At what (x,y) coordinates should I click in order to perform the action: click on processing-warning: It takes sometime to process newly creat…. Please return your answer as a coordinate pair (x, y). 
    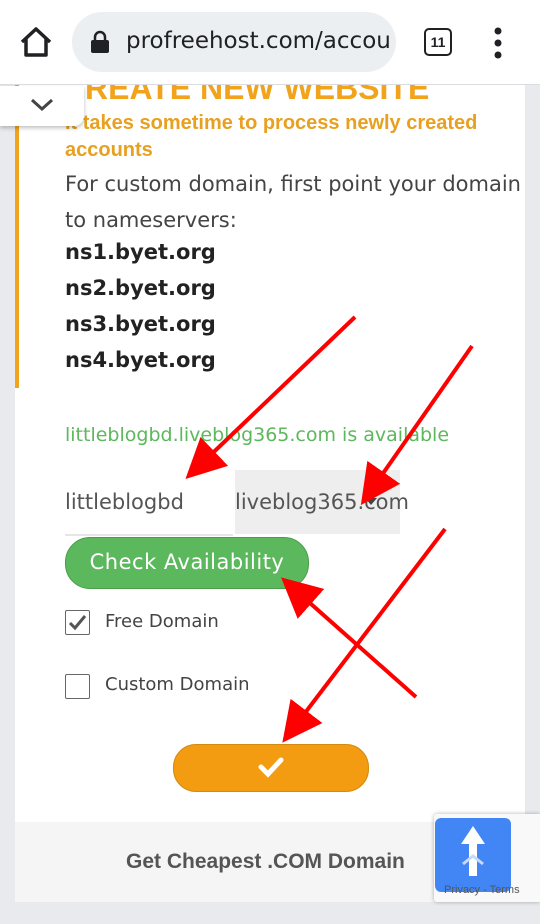
    Looking at the image, I should click on (271, 136).